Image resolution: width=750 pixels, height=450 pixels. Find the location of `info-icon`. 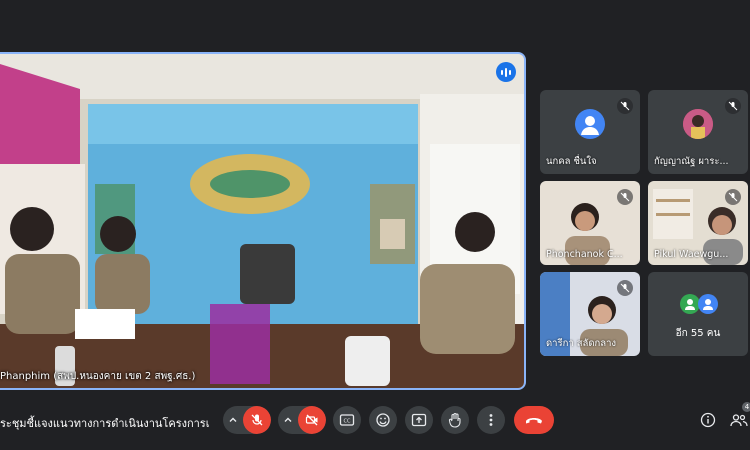

info-icon is located at coordinates (708, 420).